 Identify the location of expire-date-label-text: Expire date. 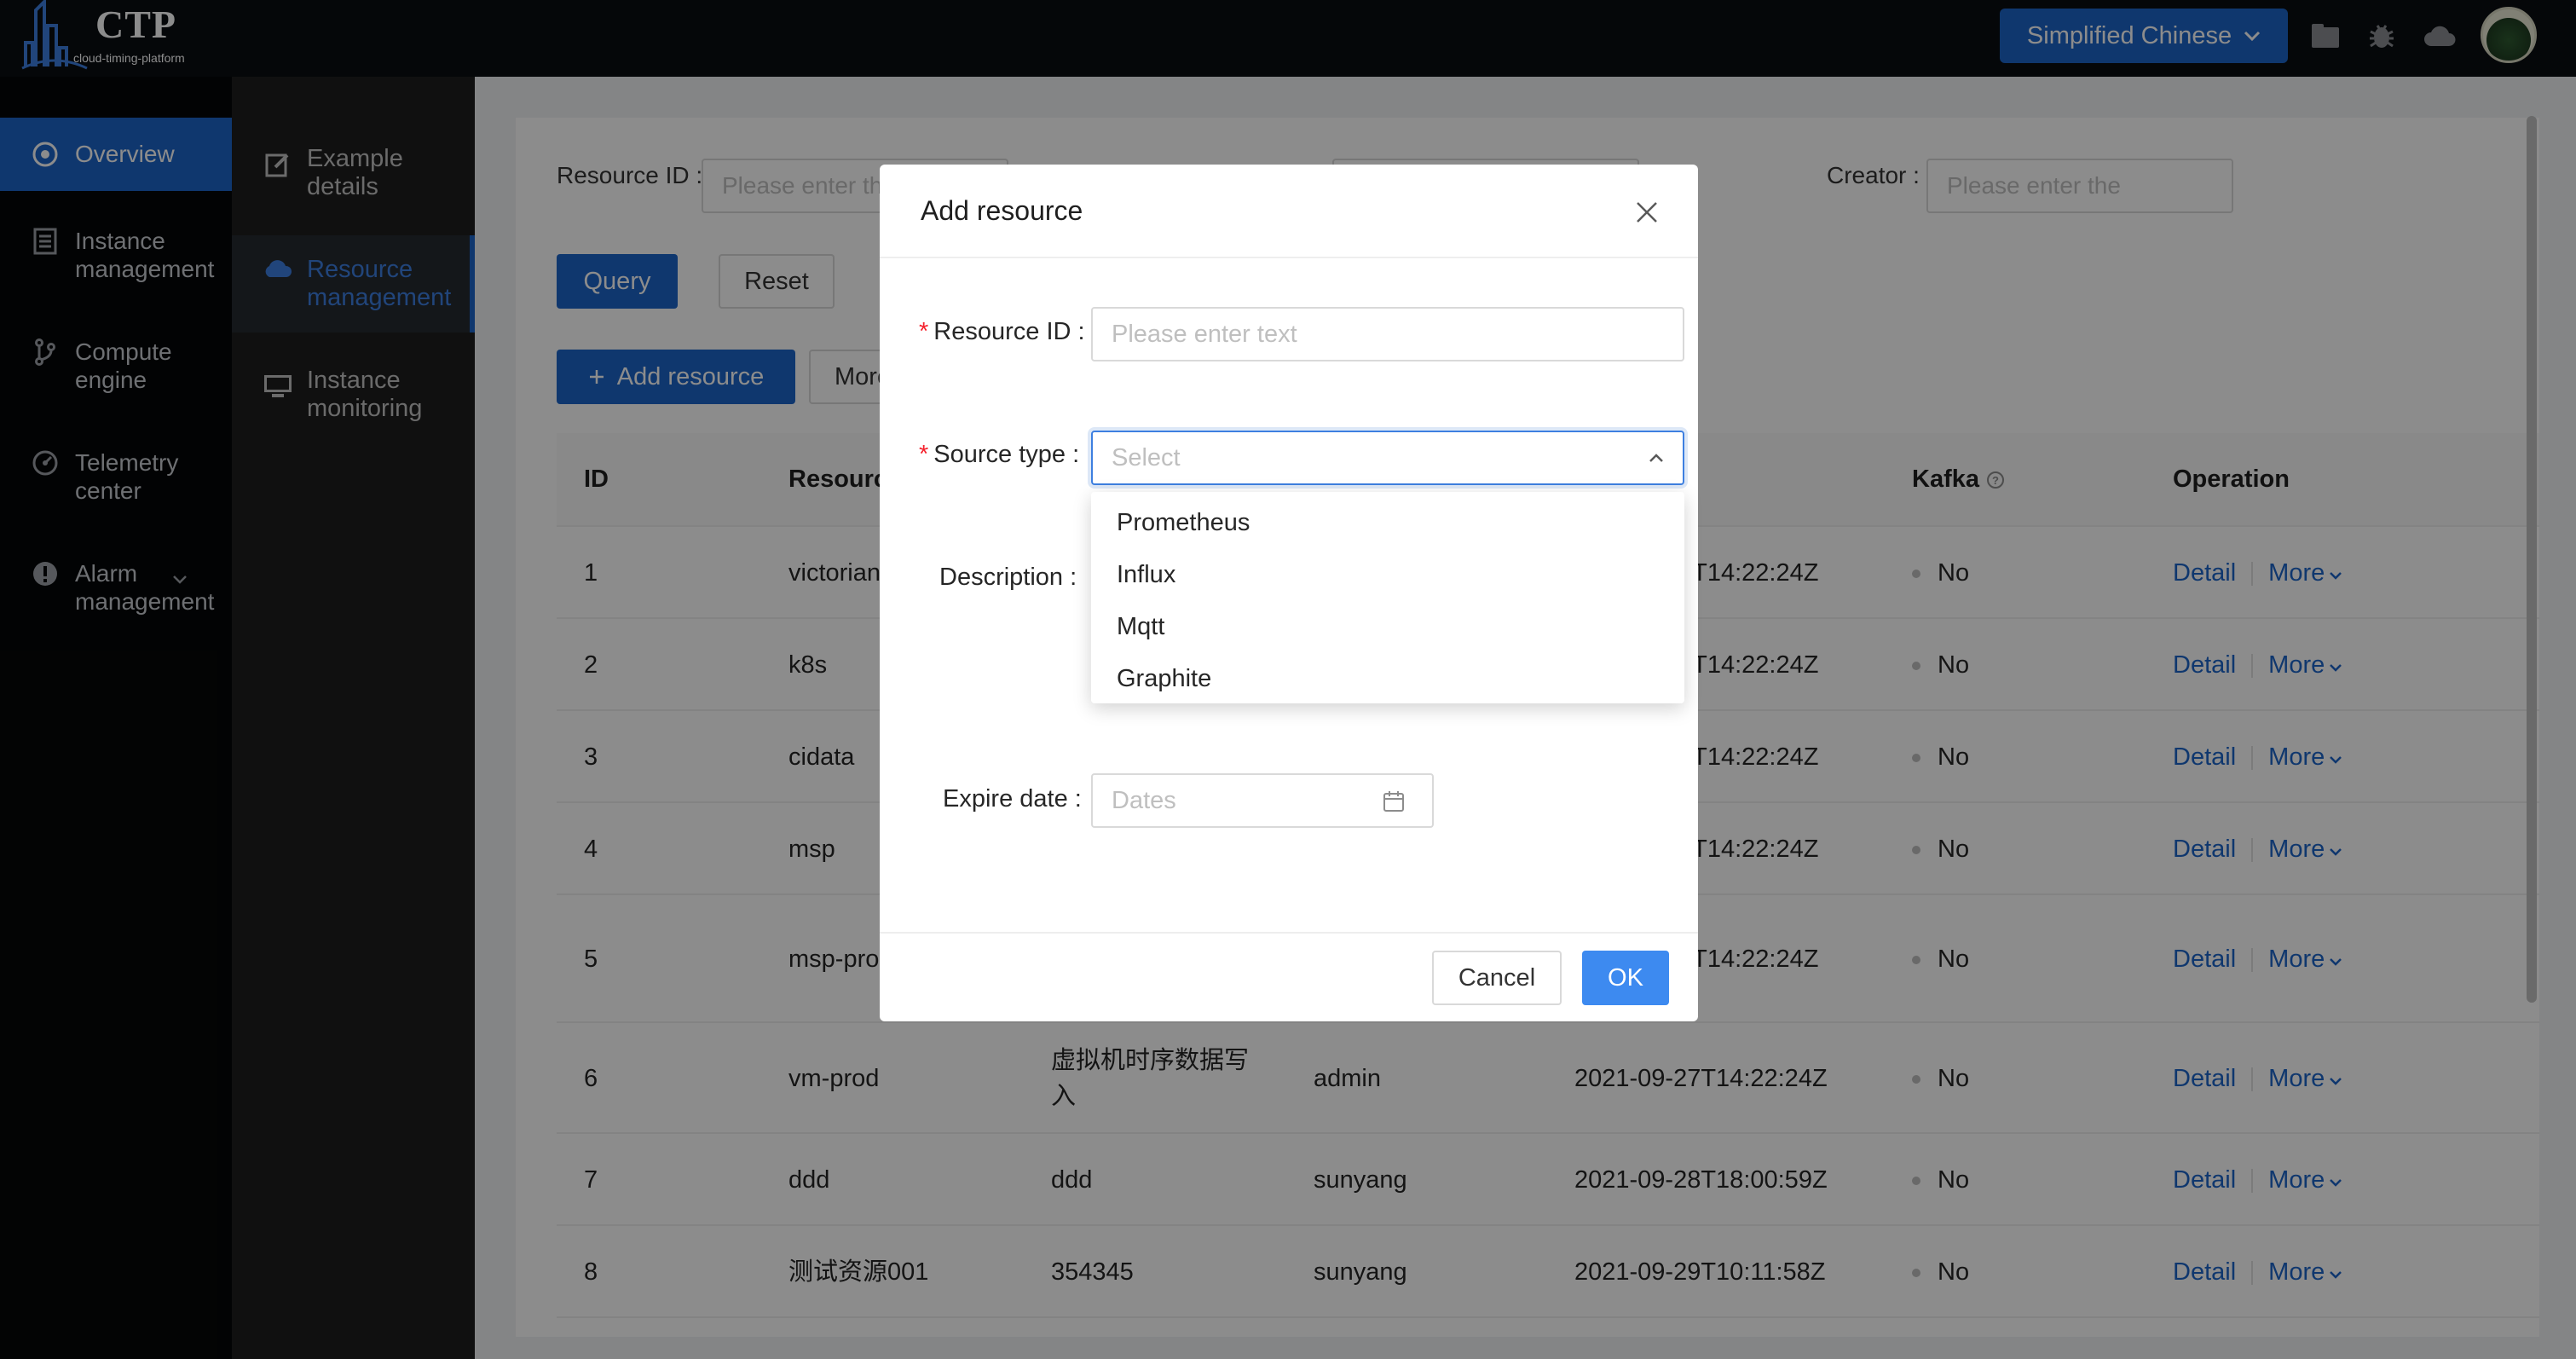
(1005, 799).